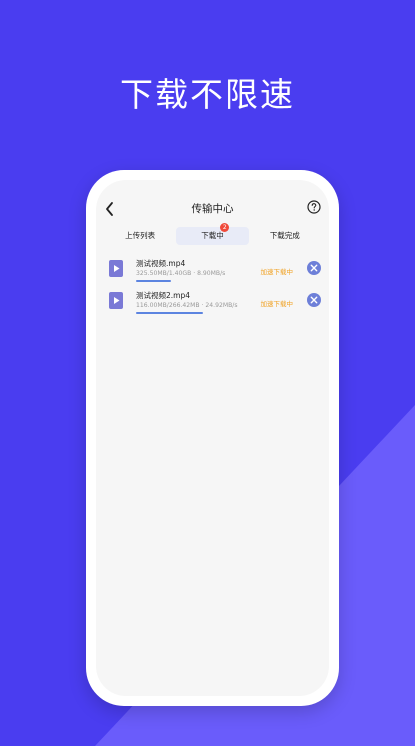 This screenshot has height=746, width=415. What do you see at coordinates (181, 273) in the screenshot?
I see `file-stats: 325.50MB/1.40GB · 8.90MB/s` at bounding box center [181, 273].